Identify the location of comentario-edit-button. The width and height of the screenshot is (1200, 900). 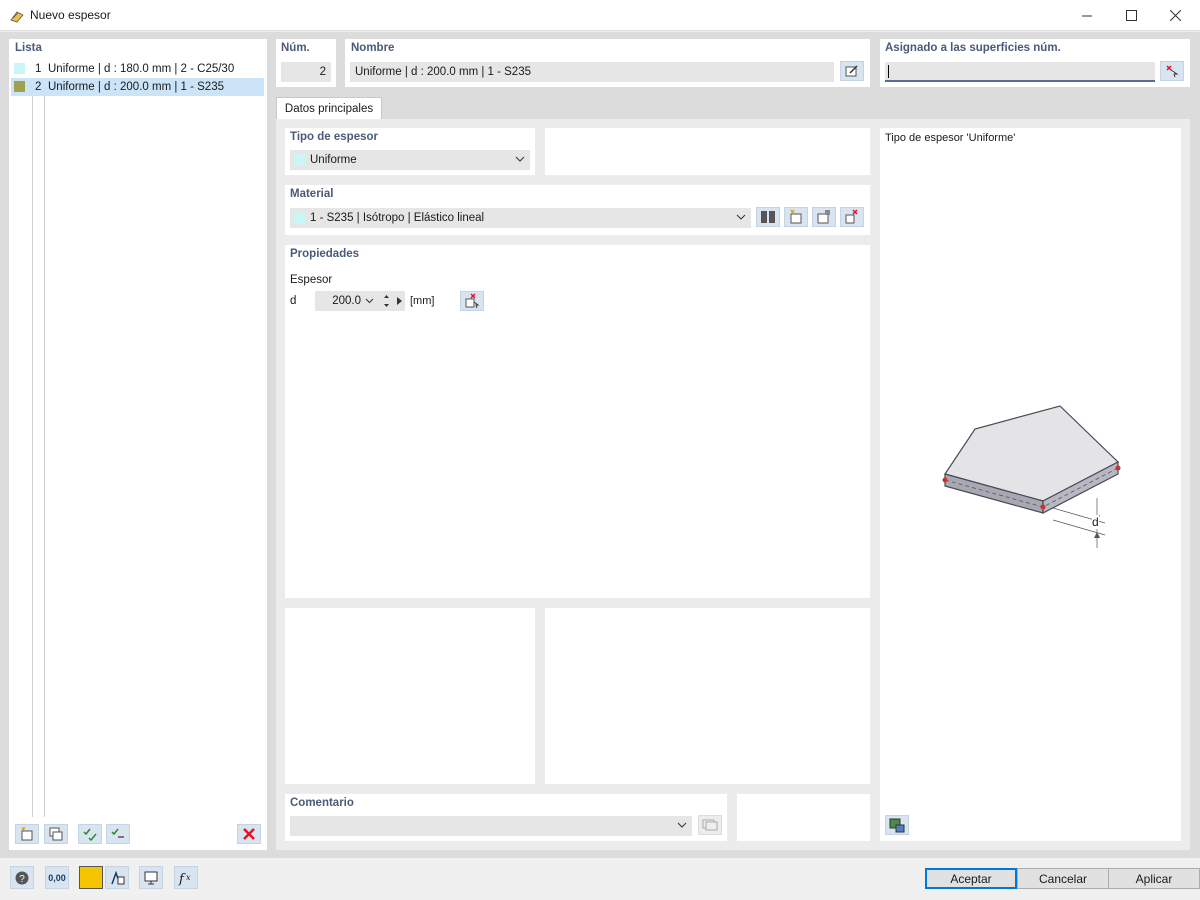
(710, 825).